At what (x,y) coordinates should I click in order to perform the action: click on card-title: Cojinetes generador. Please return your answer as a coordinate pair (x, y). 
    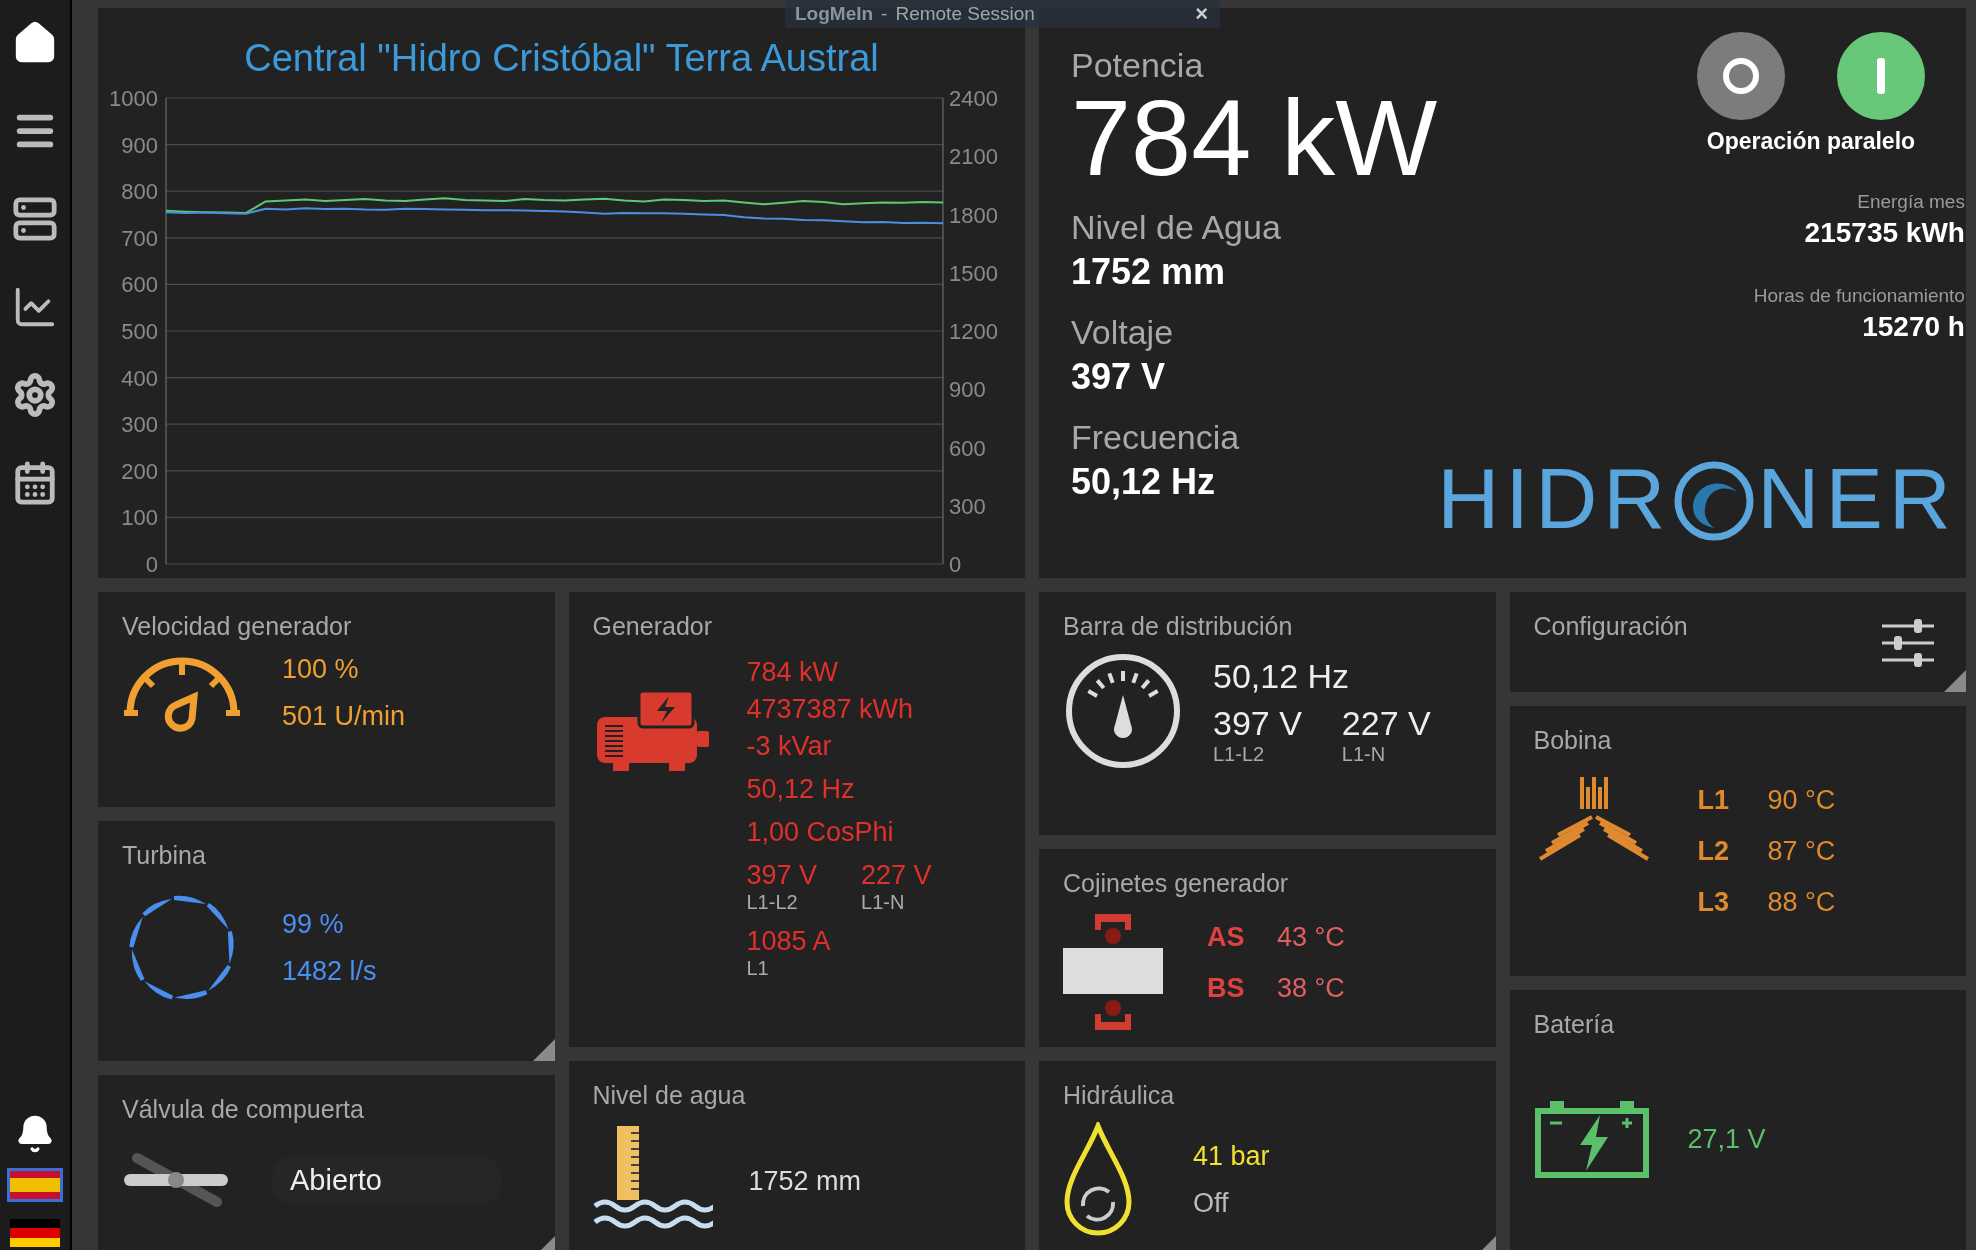
    Looking at the image, I should click on (1176, 883).